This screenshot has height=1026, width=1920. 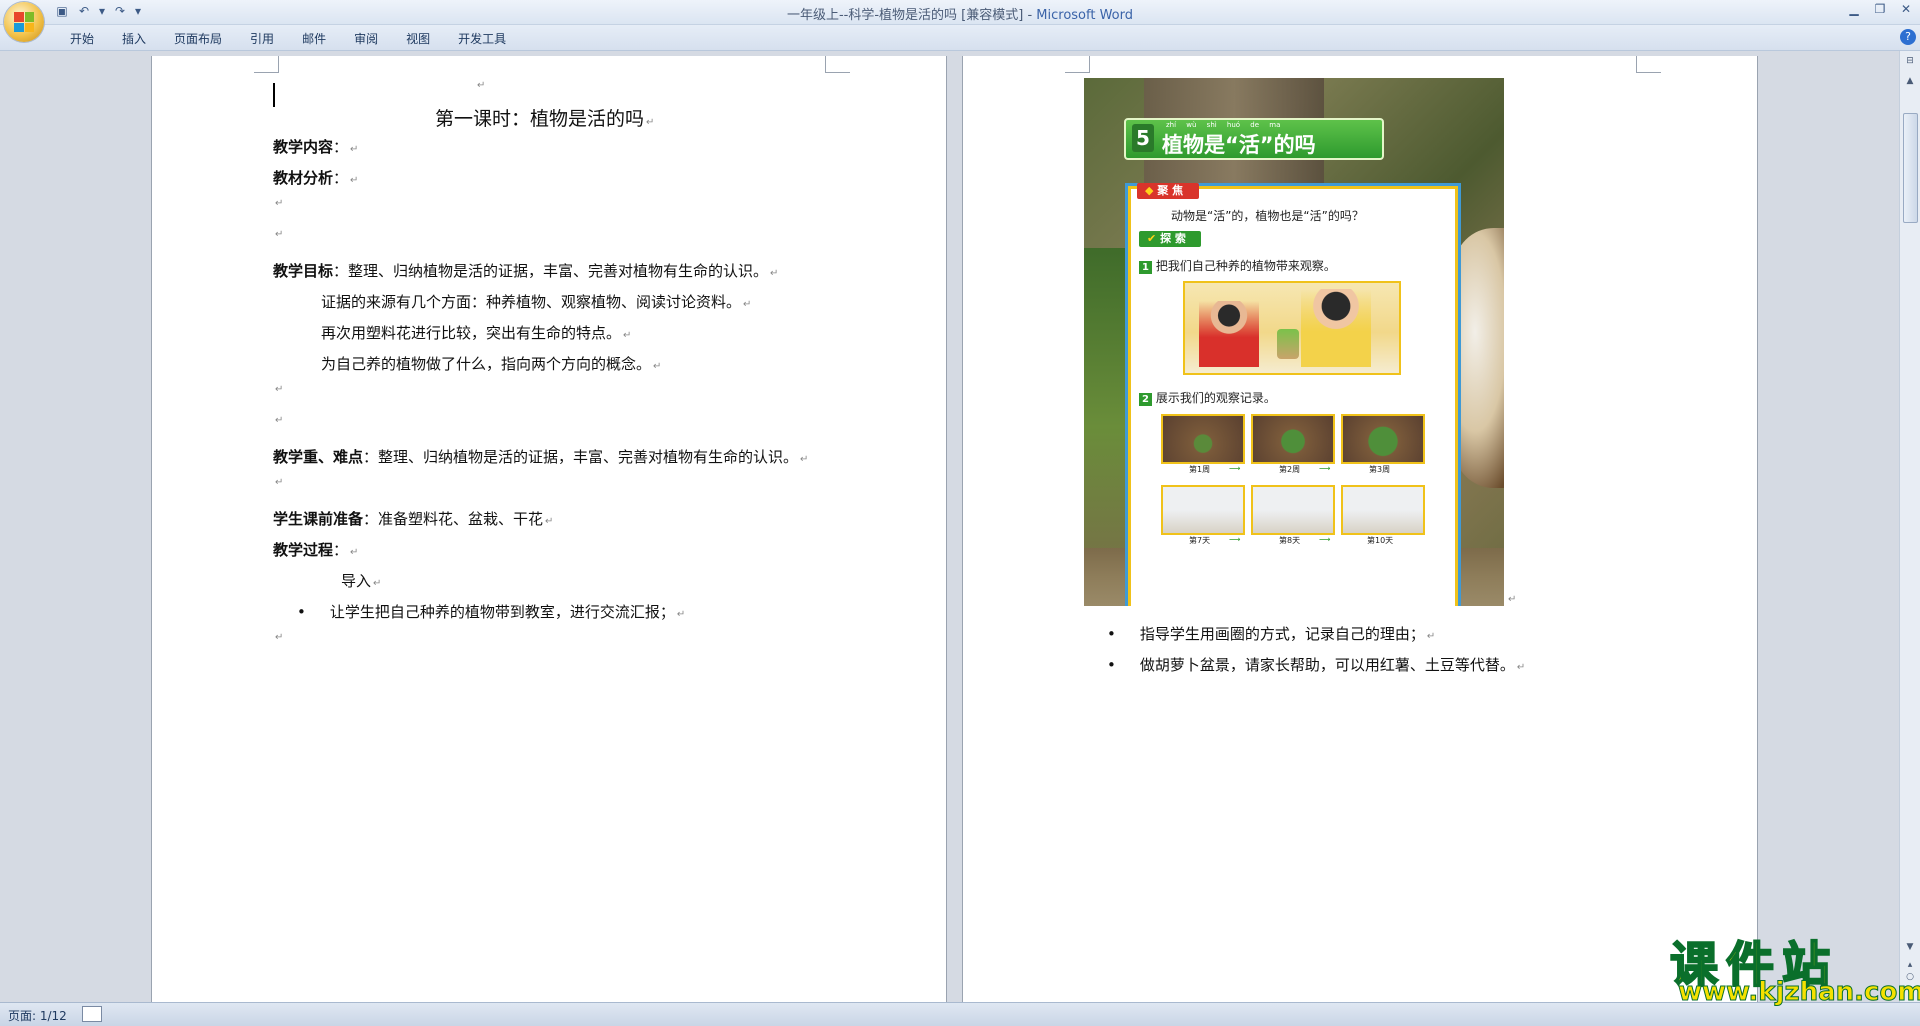 What do you see at coordinates (1910, 168) in the screenshot?
I see `scroll-thumb` at bounding box center [1910, 168].